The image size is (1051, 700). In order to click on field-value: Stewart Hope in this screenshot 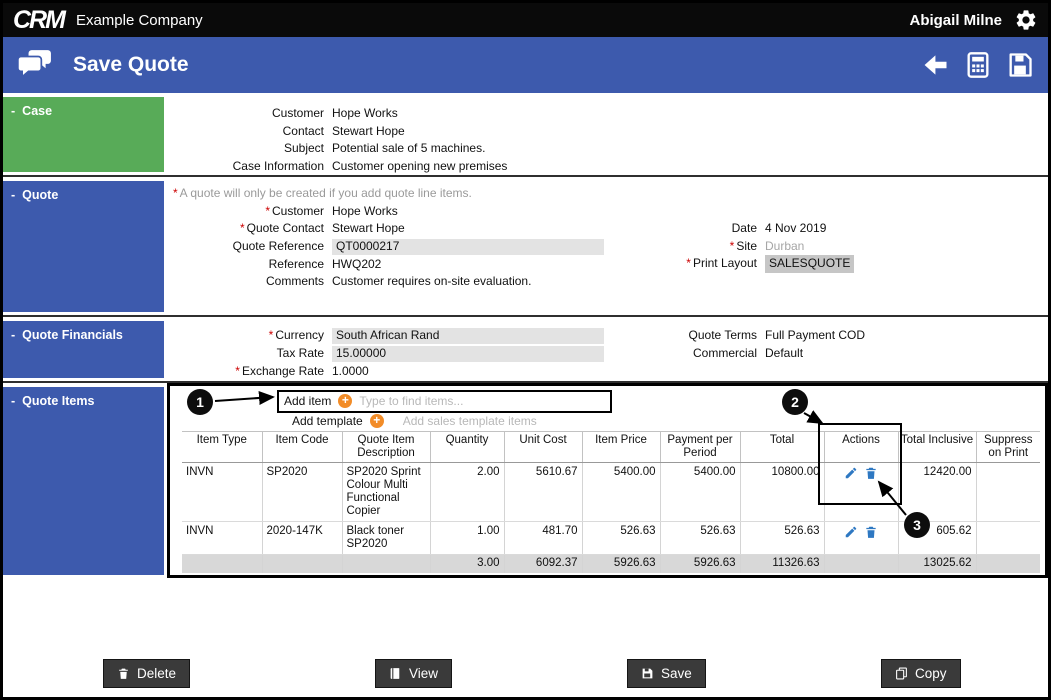, I will do `click(368, 130)`.